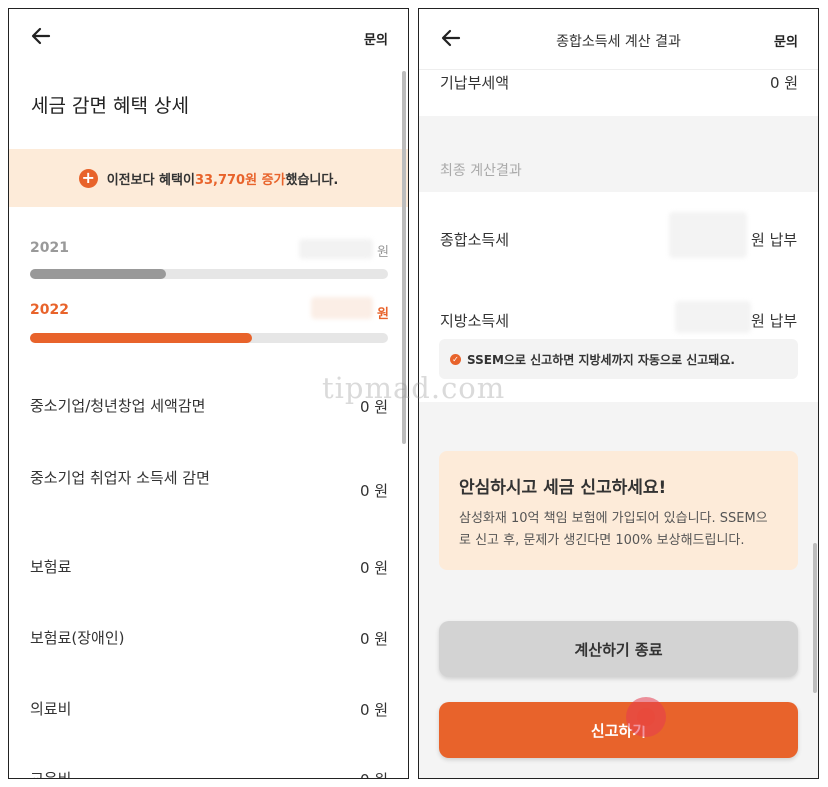  I want to click on prepaid-tax-label: 기납부세액, so click(475, 83).